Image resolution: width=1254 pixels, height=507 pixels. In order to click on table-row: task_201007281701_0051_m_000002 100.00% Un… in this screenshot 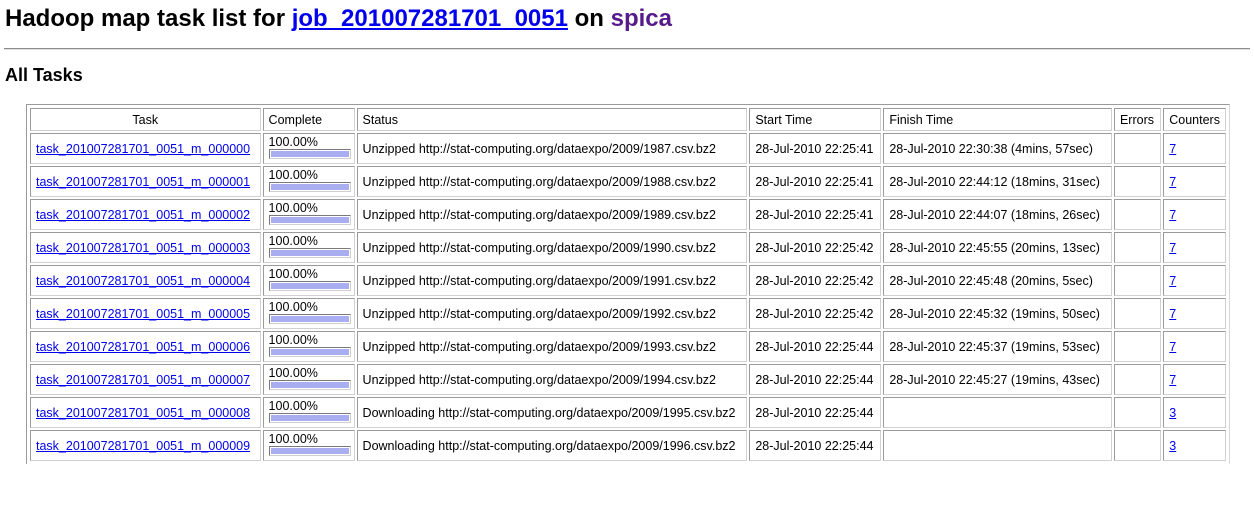, I will do `click(628, 214)`.